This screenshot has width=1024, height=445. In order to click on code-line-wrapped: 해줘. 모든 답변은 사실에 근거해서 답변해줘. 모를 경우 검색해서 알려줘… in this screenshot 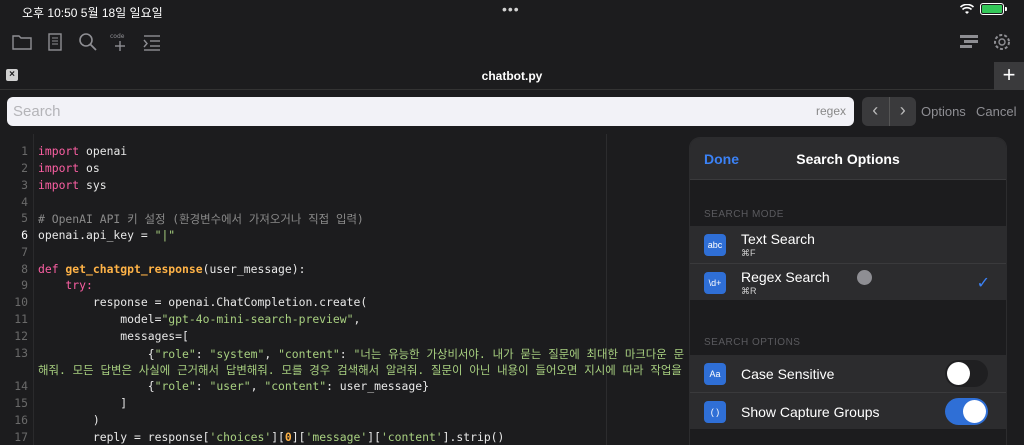, I will do `click(369, 370)`.